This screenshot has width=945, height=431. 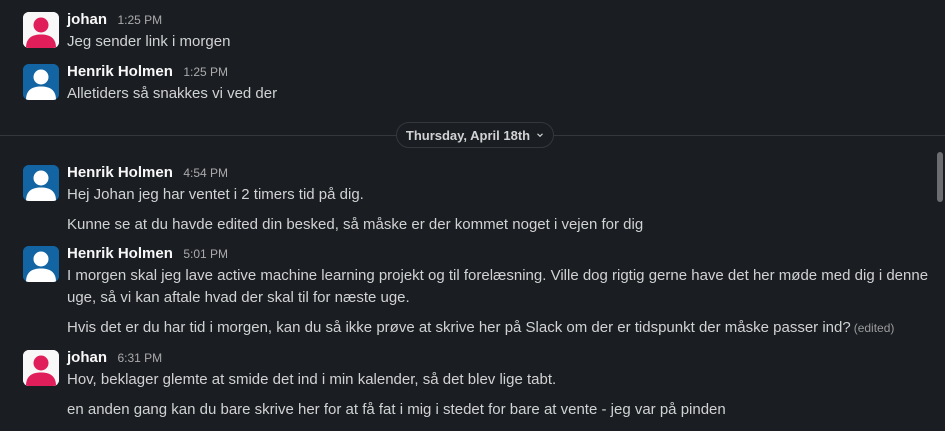 What do you see at coordinates (139, 358) in the screenshot?
I see `timestamp: 6:31 PM` at bounding box center [139, 358].